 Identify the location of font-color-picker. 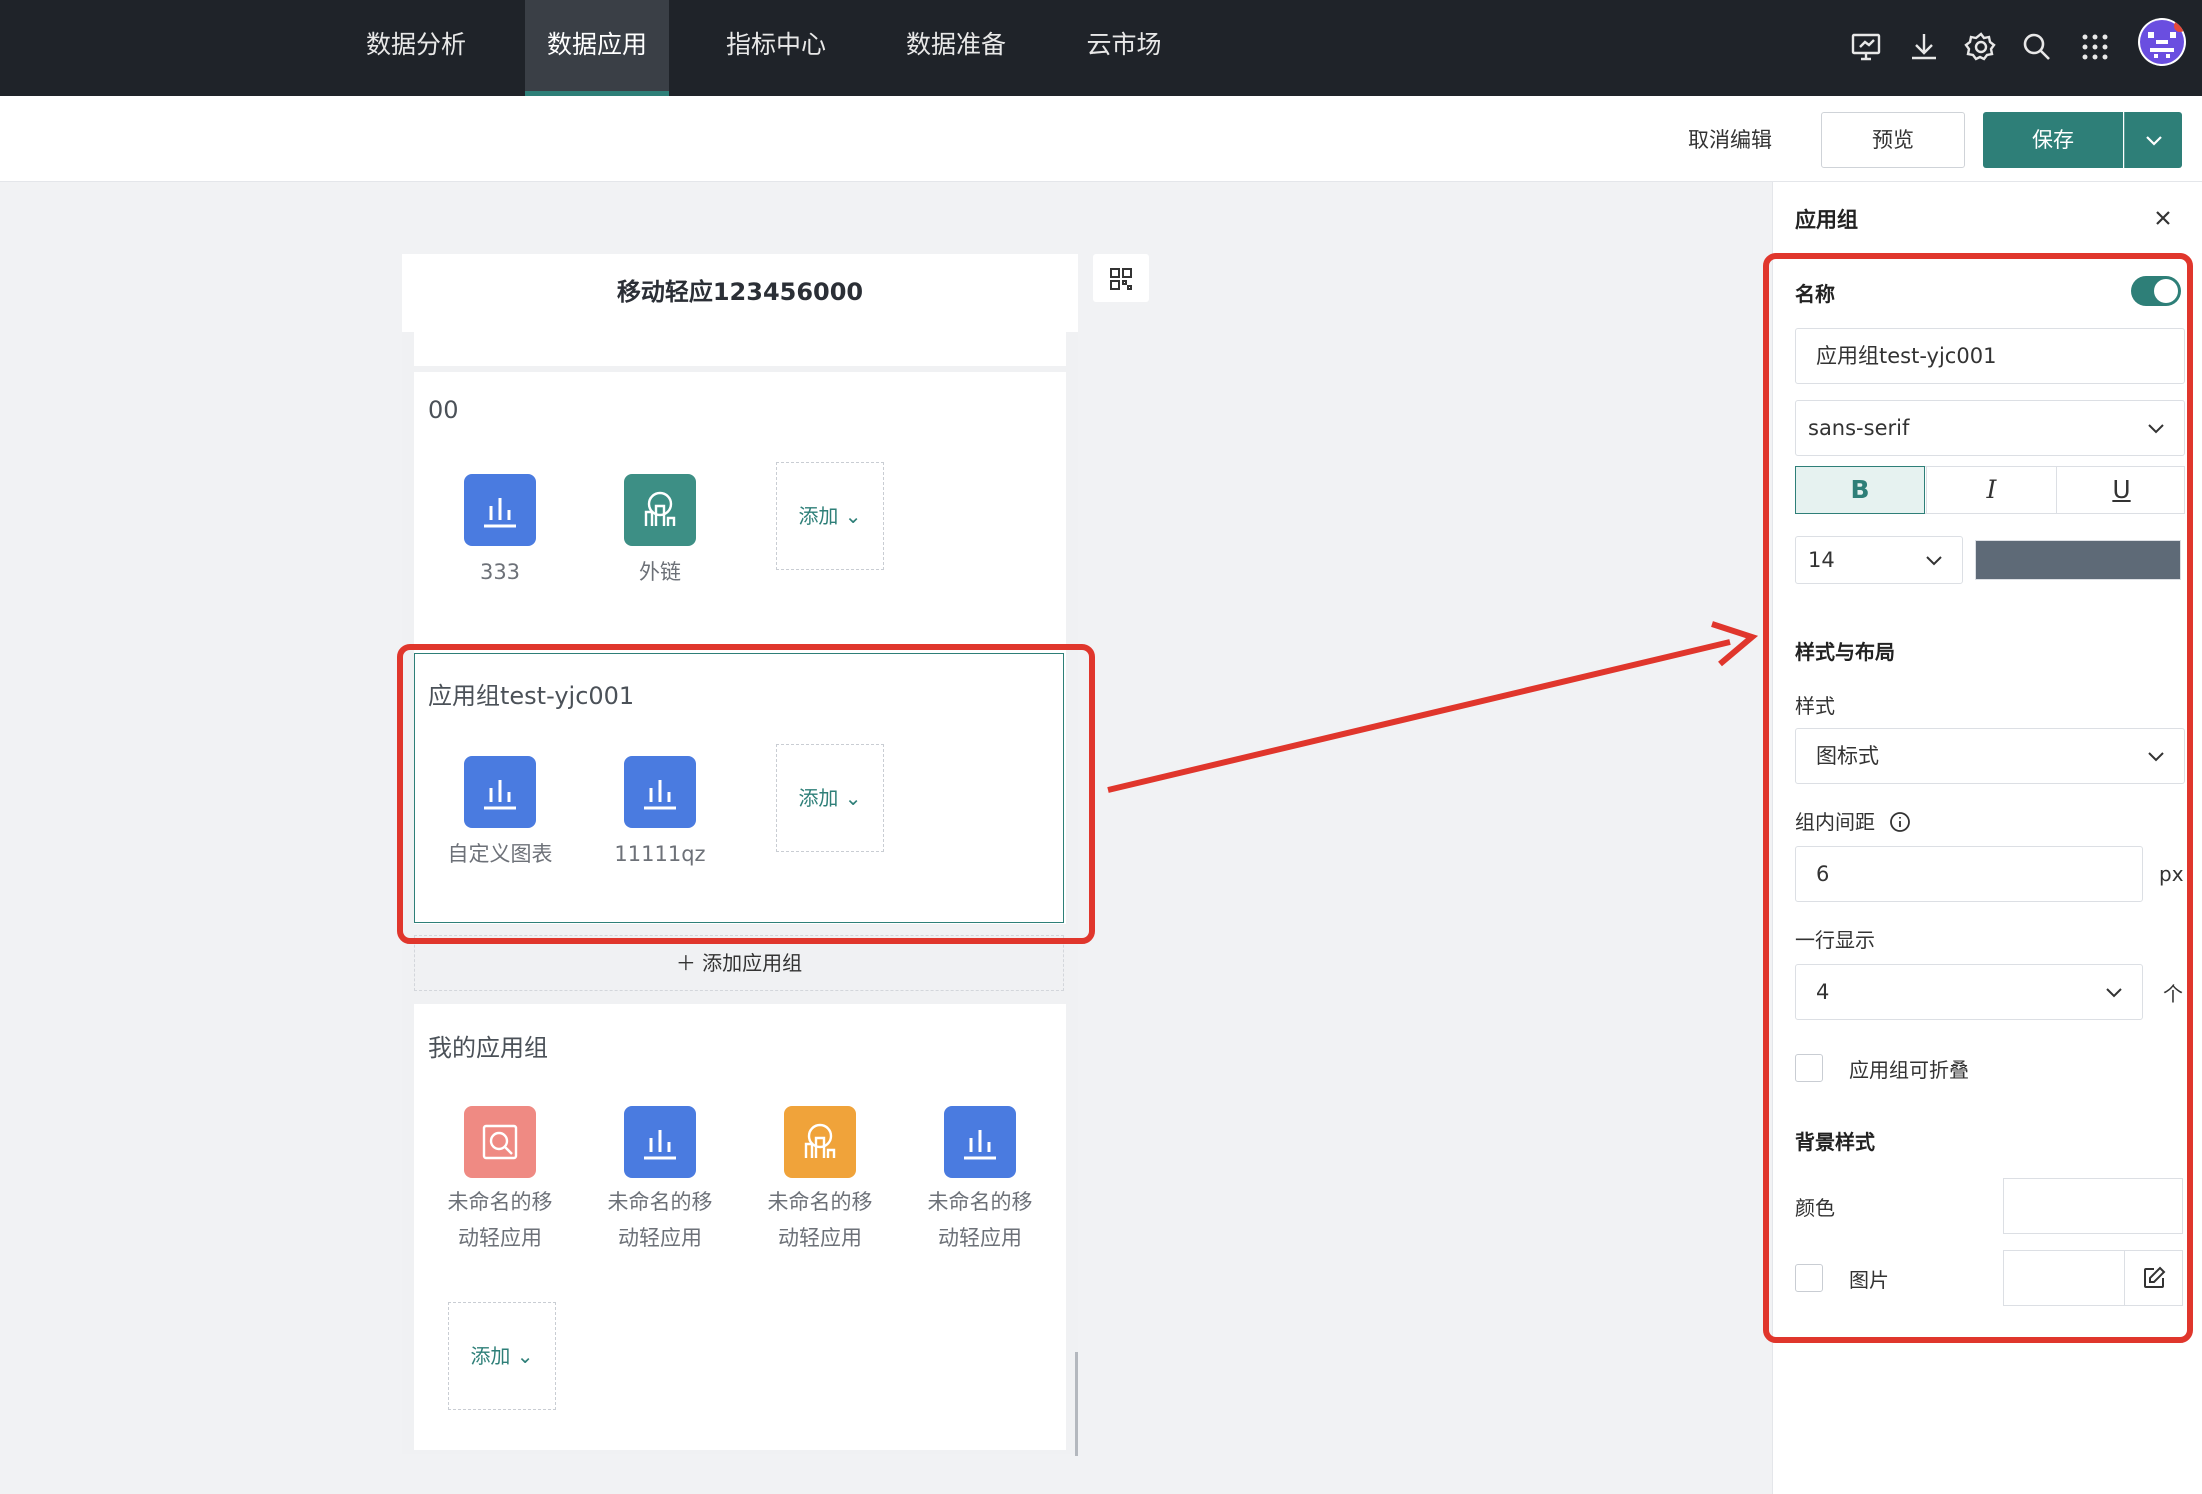
(2078, 560).